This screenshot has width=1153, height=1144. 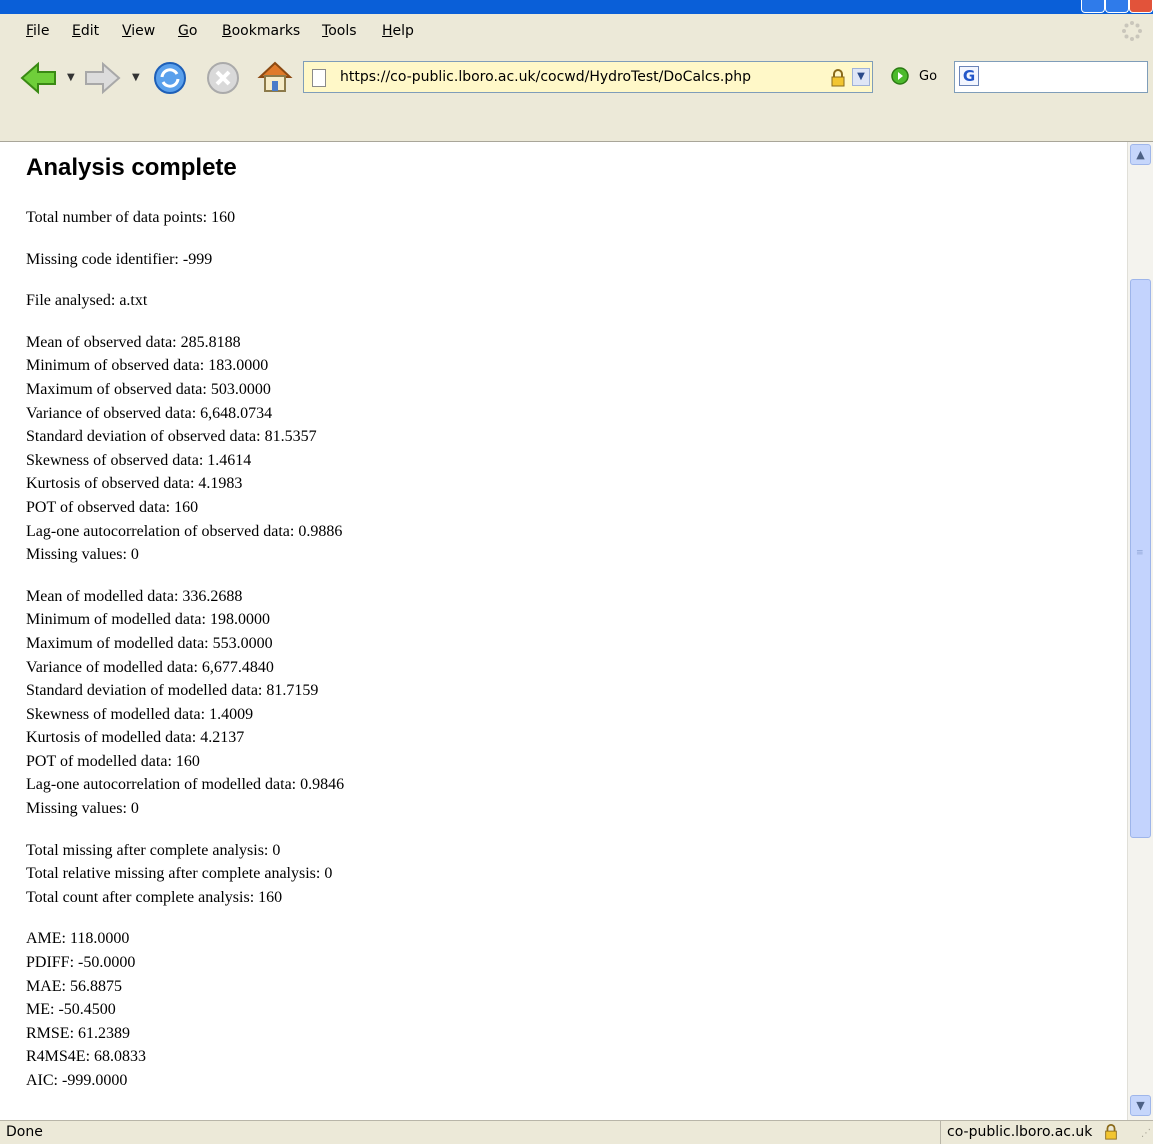 I want to click on page-icon, so click(x=319, y=78).